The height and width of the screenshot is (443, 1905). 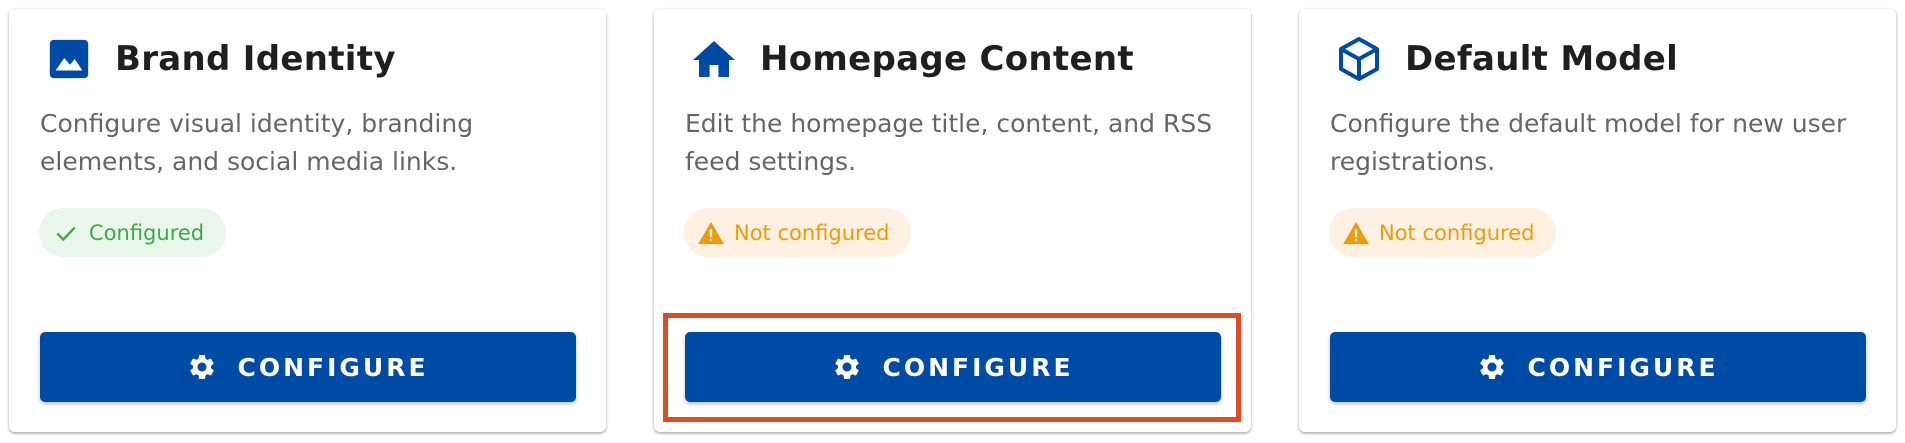 I want to click on card-header: Homepage Content, so click(x=912, y=59).